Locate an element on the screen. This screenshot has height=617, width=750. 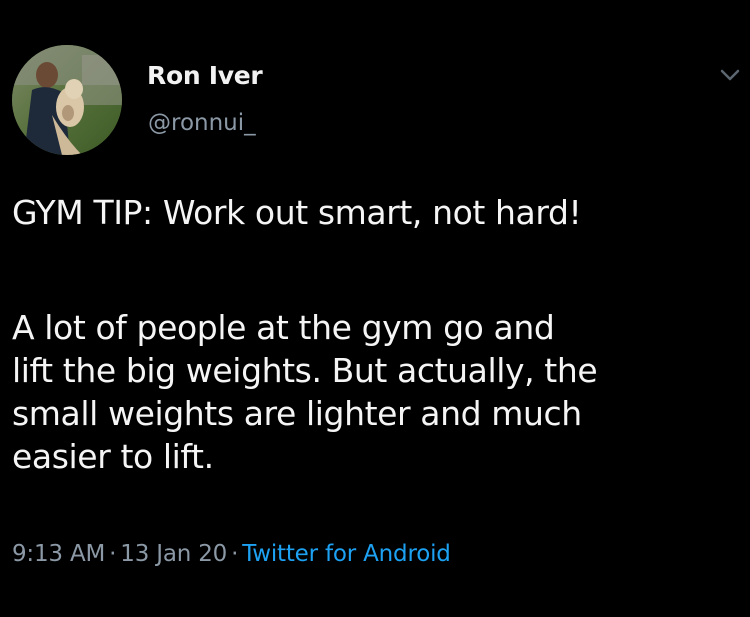
tweet-body-line: easier to lift. is located at coordinates (113, 456).